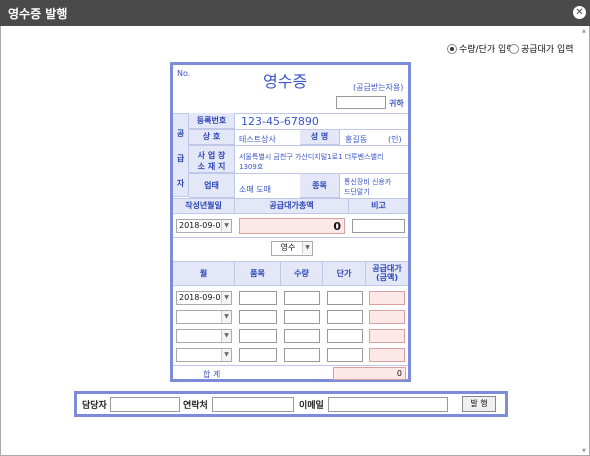 The image size is (590, 456). What do you see at coordinates (184, 73) in the screenshot?
I see `receipt-no-label: No.` at bounding box center [184, 73].